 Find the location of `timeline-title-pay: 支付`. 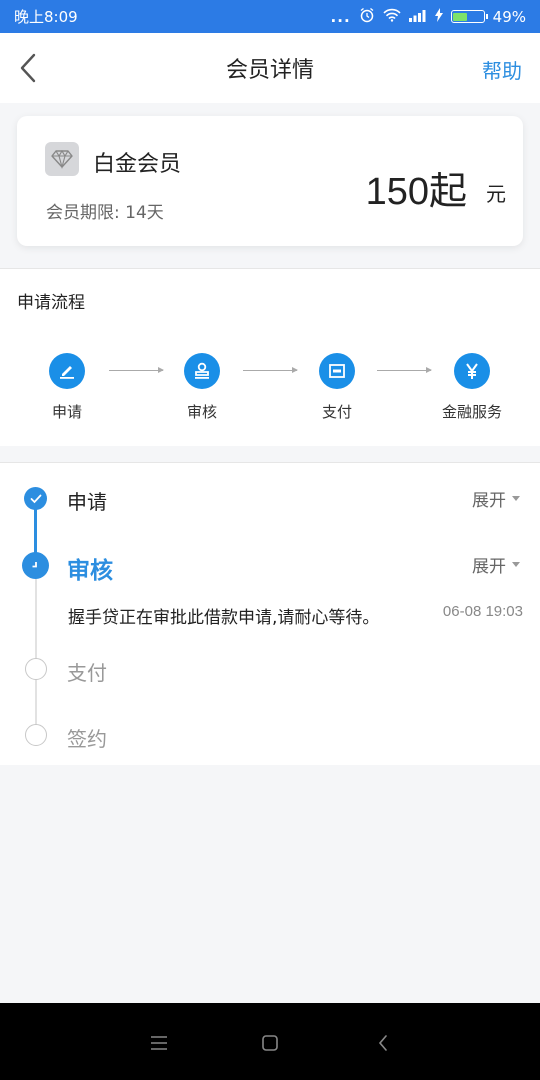

timeline-title-pay: 支付 is located at coordinates (87, 673).